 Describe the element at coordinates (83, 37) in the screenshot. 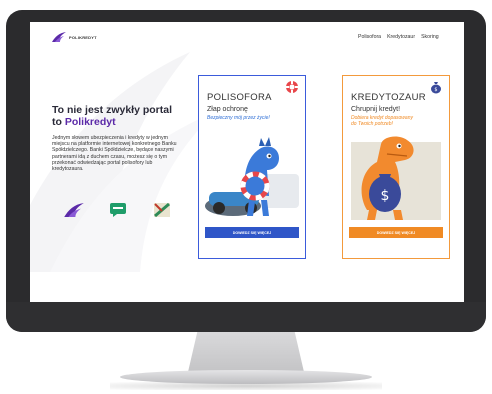

I see `logo-text: POLIKREDYT` at that location.